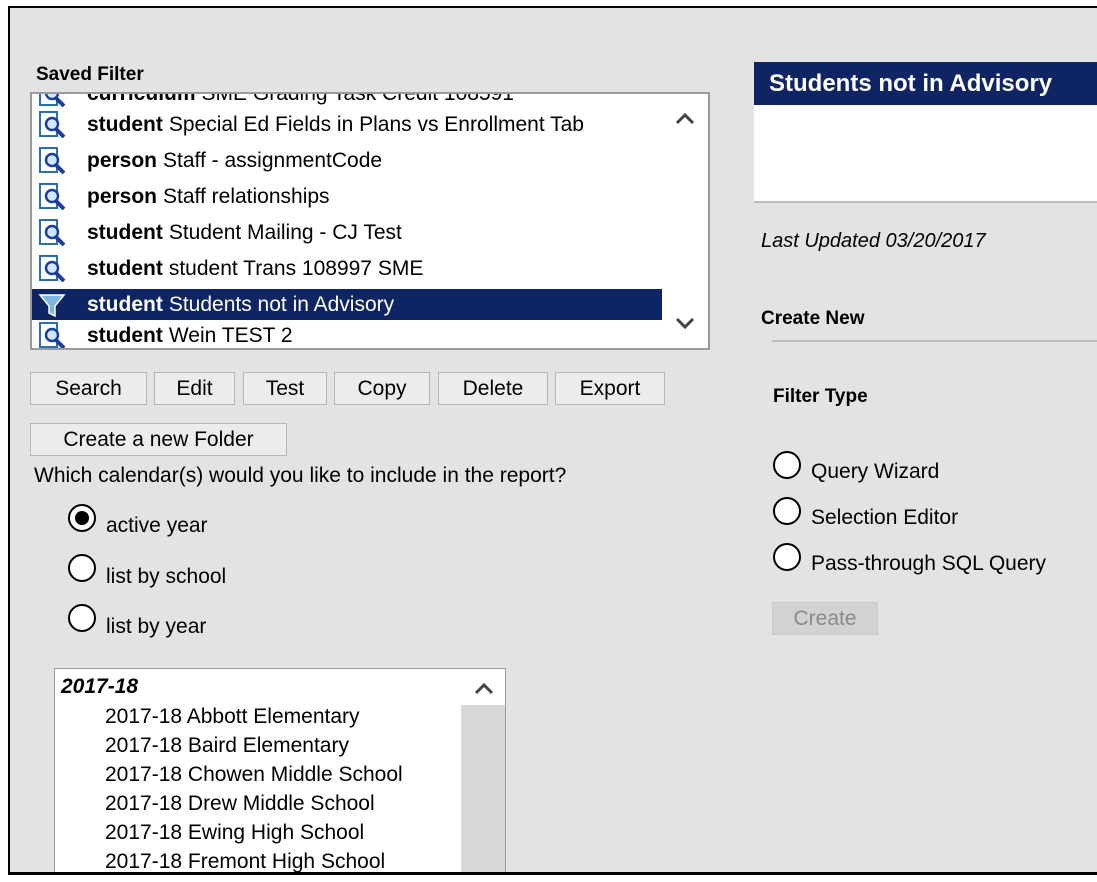 This screenshot has height=882, width=1097. Describe the element at coordinates (825, 618) in the screenshot. I see `create-button: Create` at that location.